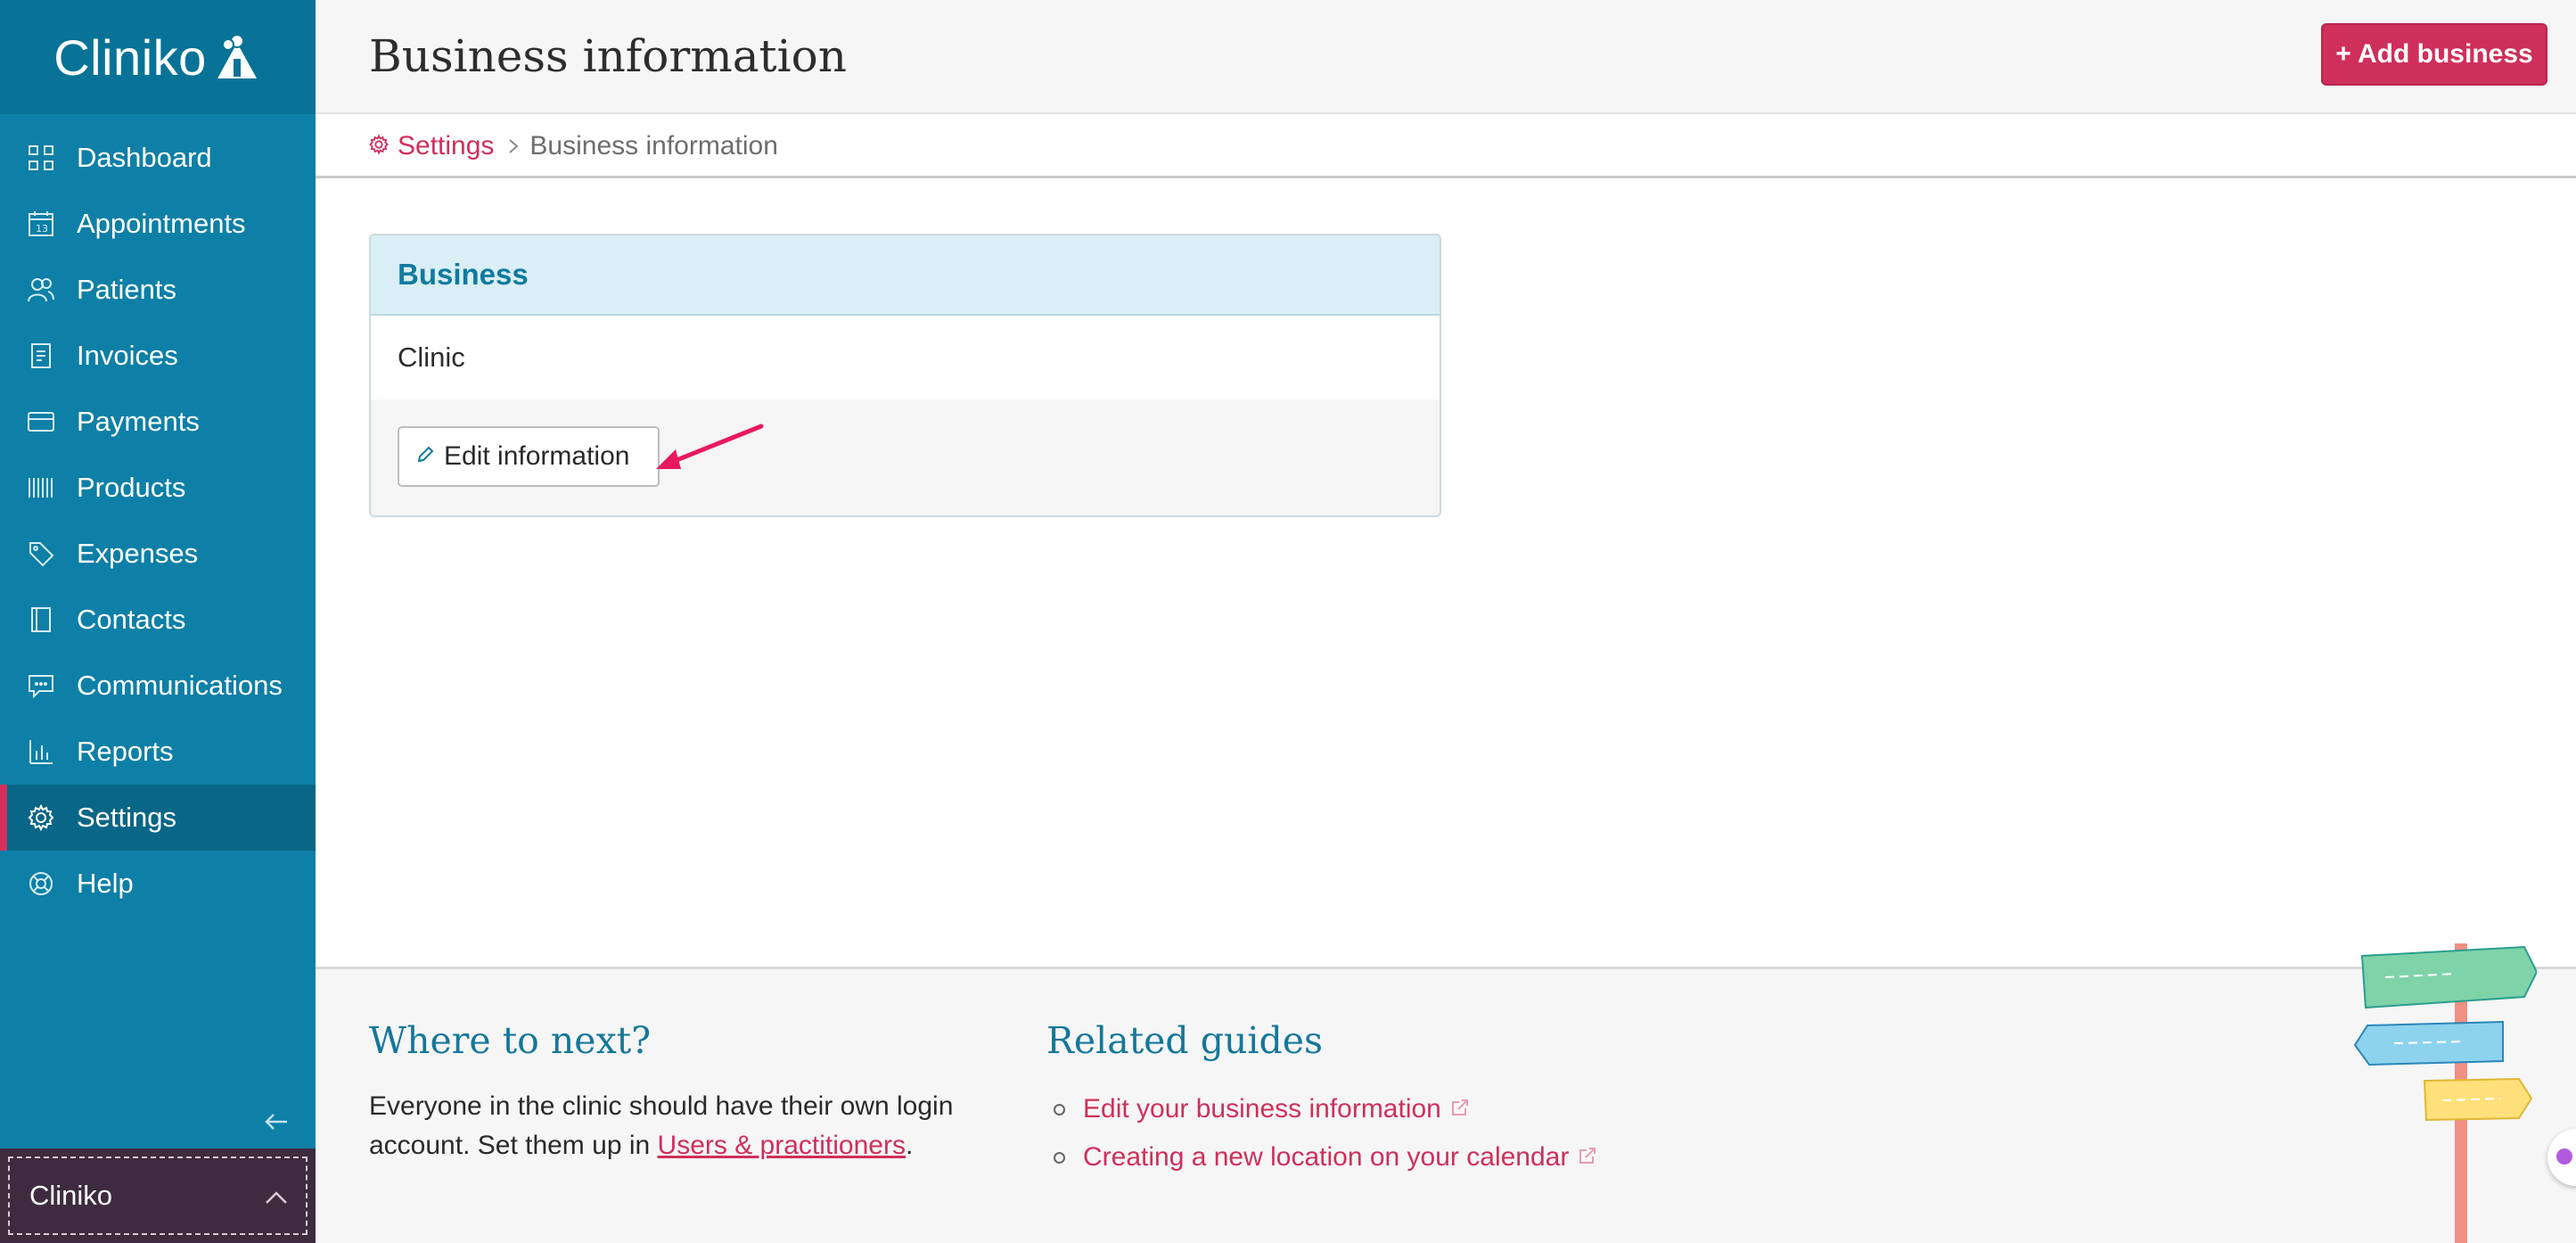  Describe the element at coordinates (42, 229) in the screenshot. I see `svg-text: 13` at that location.